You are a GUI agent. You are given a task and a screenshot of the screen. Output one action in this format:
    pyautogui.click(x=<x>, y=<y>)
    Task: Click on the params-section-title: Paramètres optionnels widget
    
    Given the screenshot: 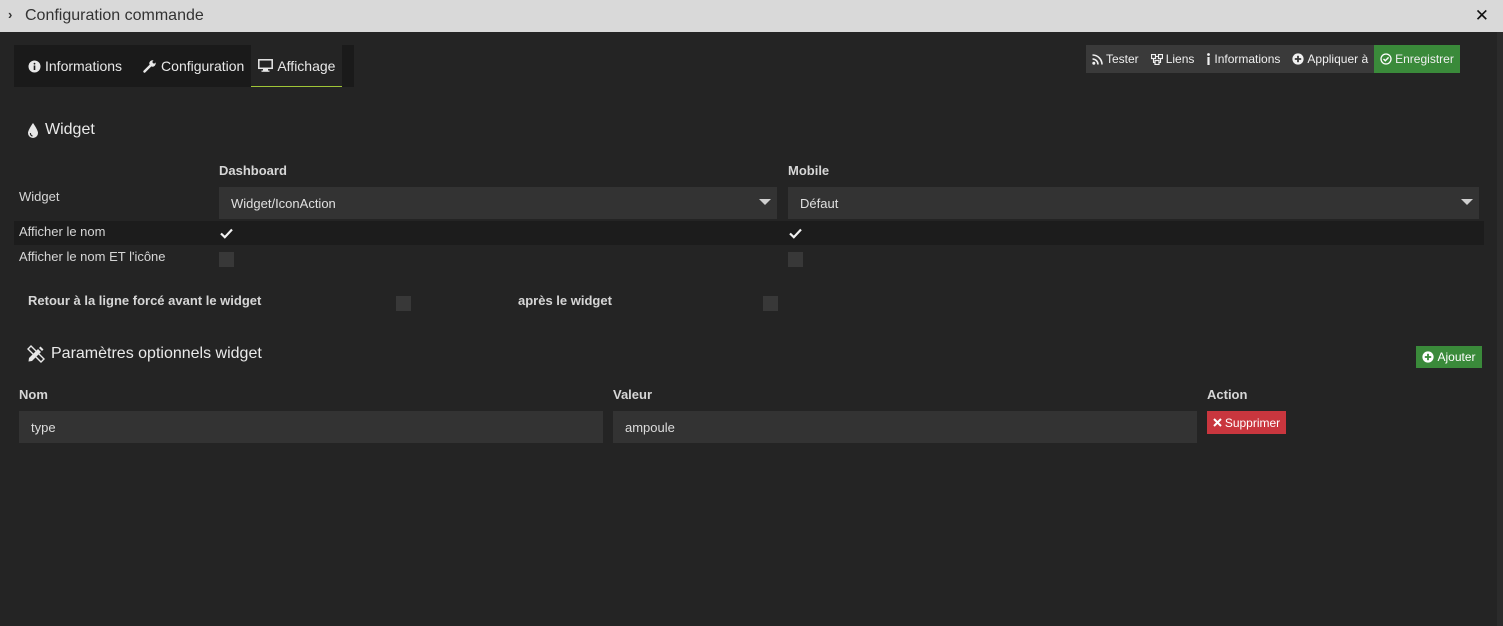 What is the action you would take?
    pyautogui.click(x=144, y=354)
    